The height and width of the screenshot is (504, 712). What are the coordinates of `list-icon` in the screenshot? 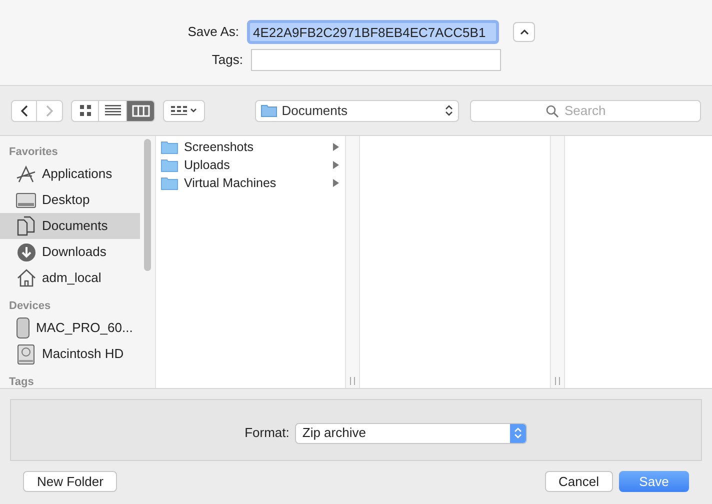 It's located at (112, 110).